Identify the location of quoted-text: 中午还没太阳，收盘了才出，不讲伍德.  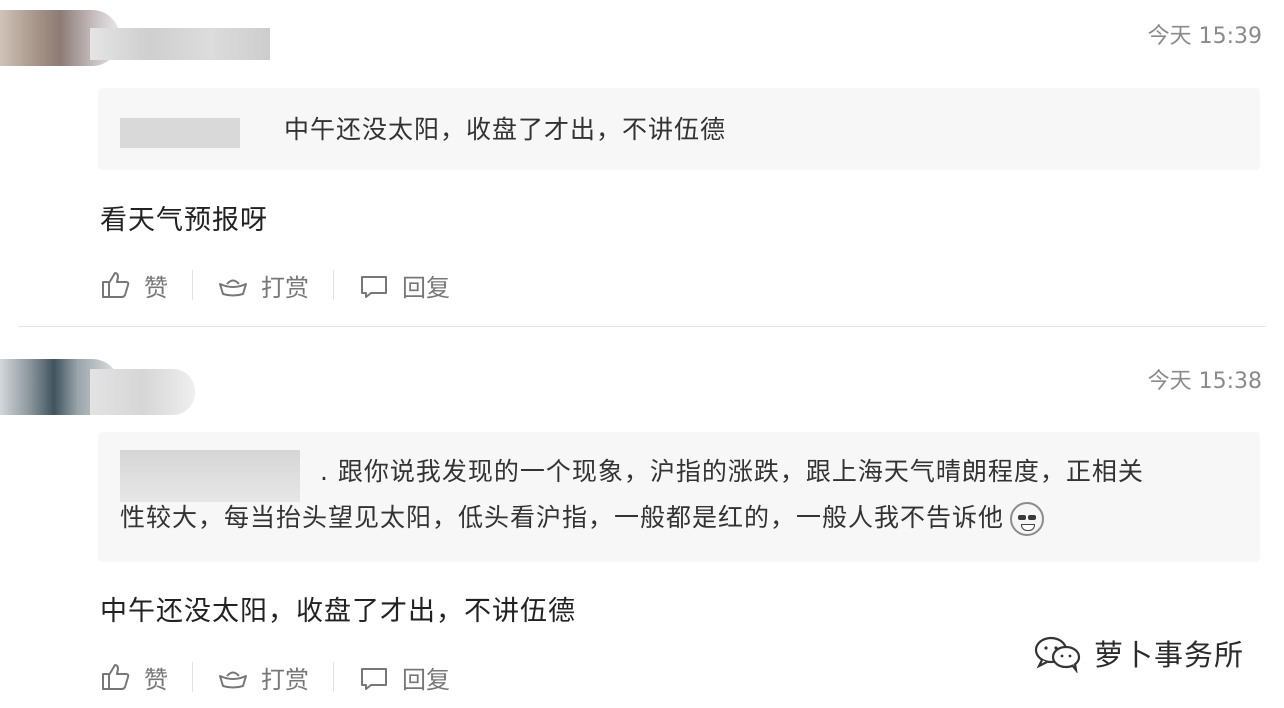
(505, 129).